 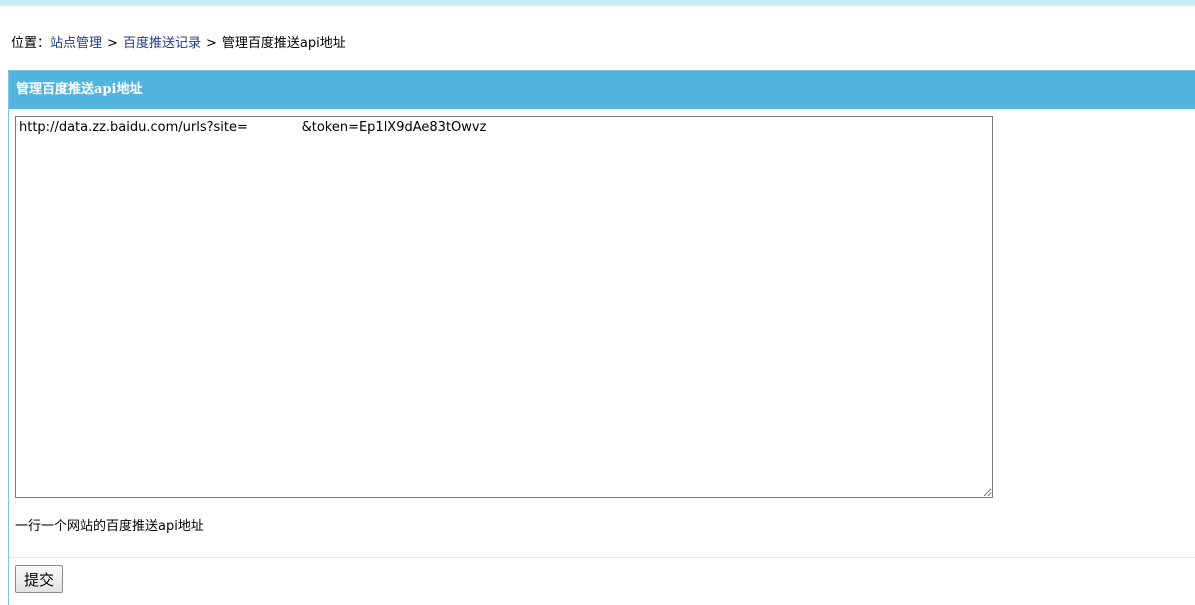 What do you see at coordinates (76, 43) in the screenshot?
I see `breadcrumb-link-site-management: 站点管理` at bounding box center [76, 43].